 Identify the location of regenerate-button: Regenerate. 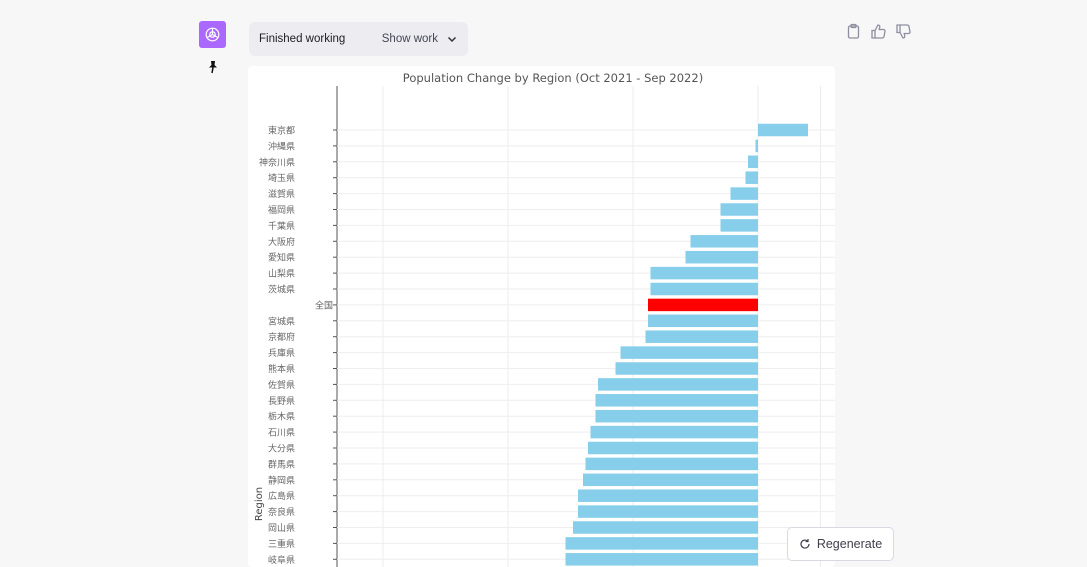
(840, 544).